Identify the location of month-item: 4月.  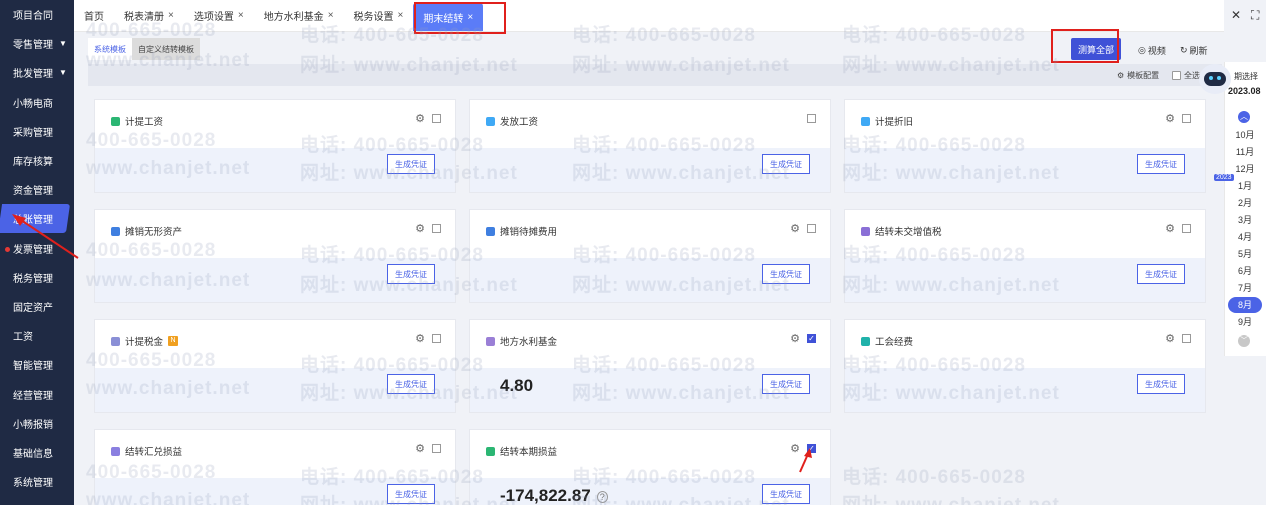
(1245, 237).